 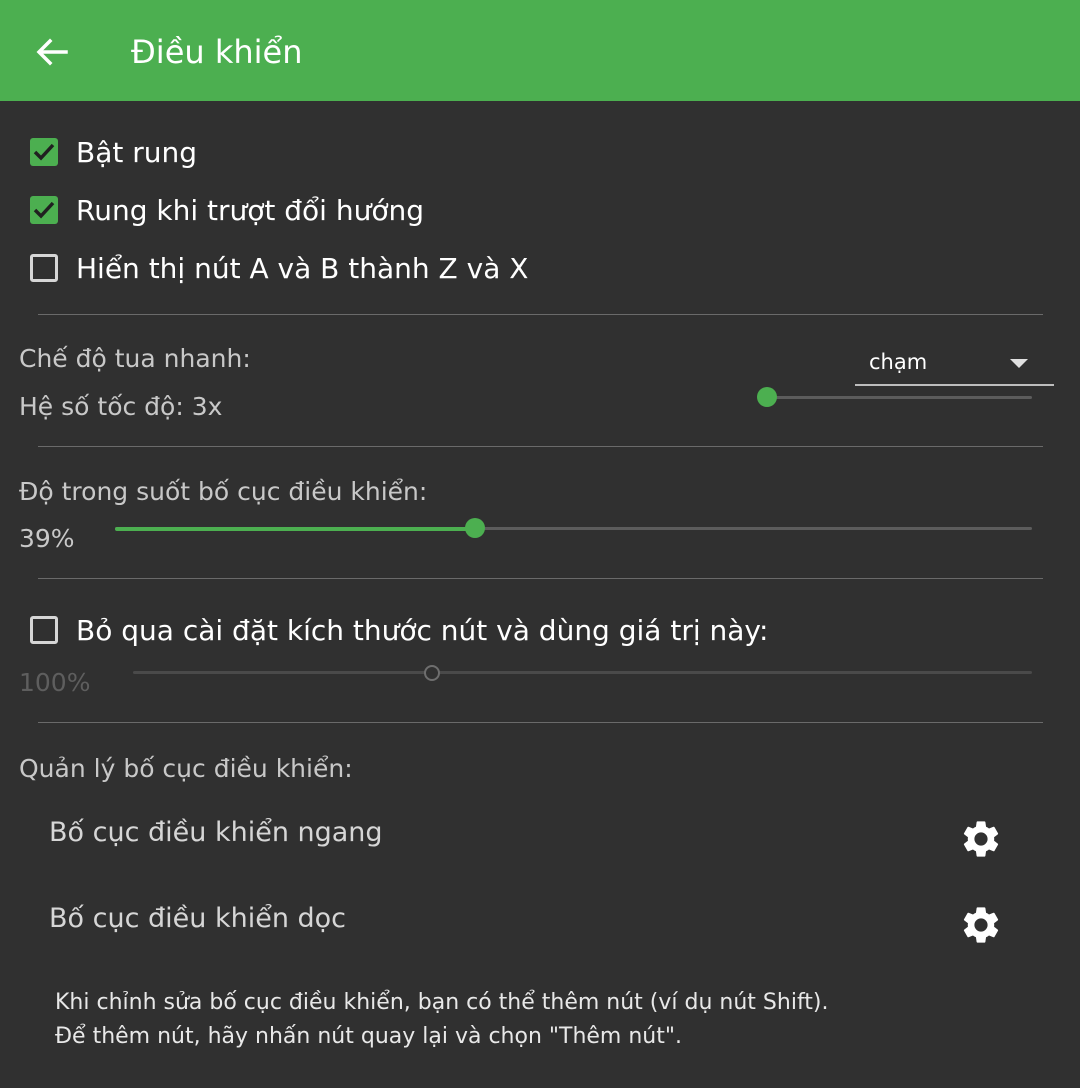 What do you see at coordinates (898, 362) in the screenshot?
I see `fast-forward-mode-value: chạm` at bounding box center [898, 362].